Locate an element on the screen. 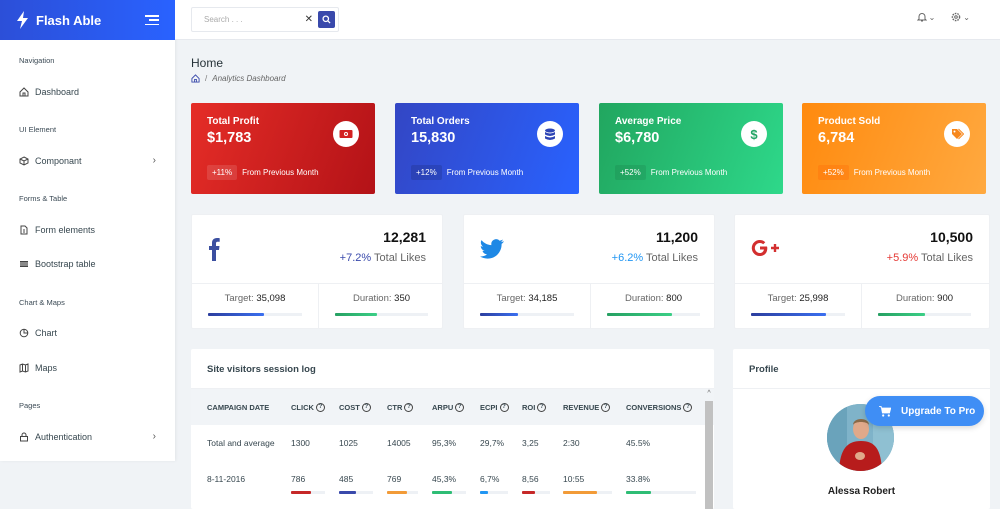 The width and height of the screenshot is (1000, 509). notifications-dropdown: ⌄ is located at coordinates (925, 17).